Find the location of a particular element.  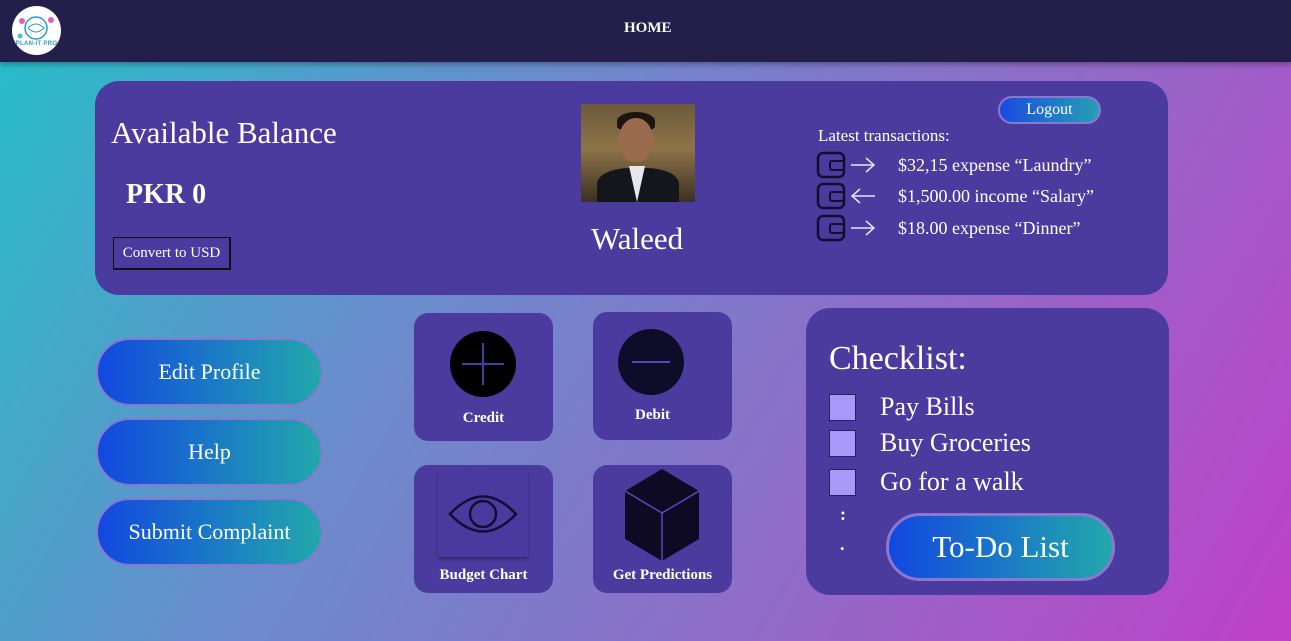

user-avatar is located at coordinates (638, 153).